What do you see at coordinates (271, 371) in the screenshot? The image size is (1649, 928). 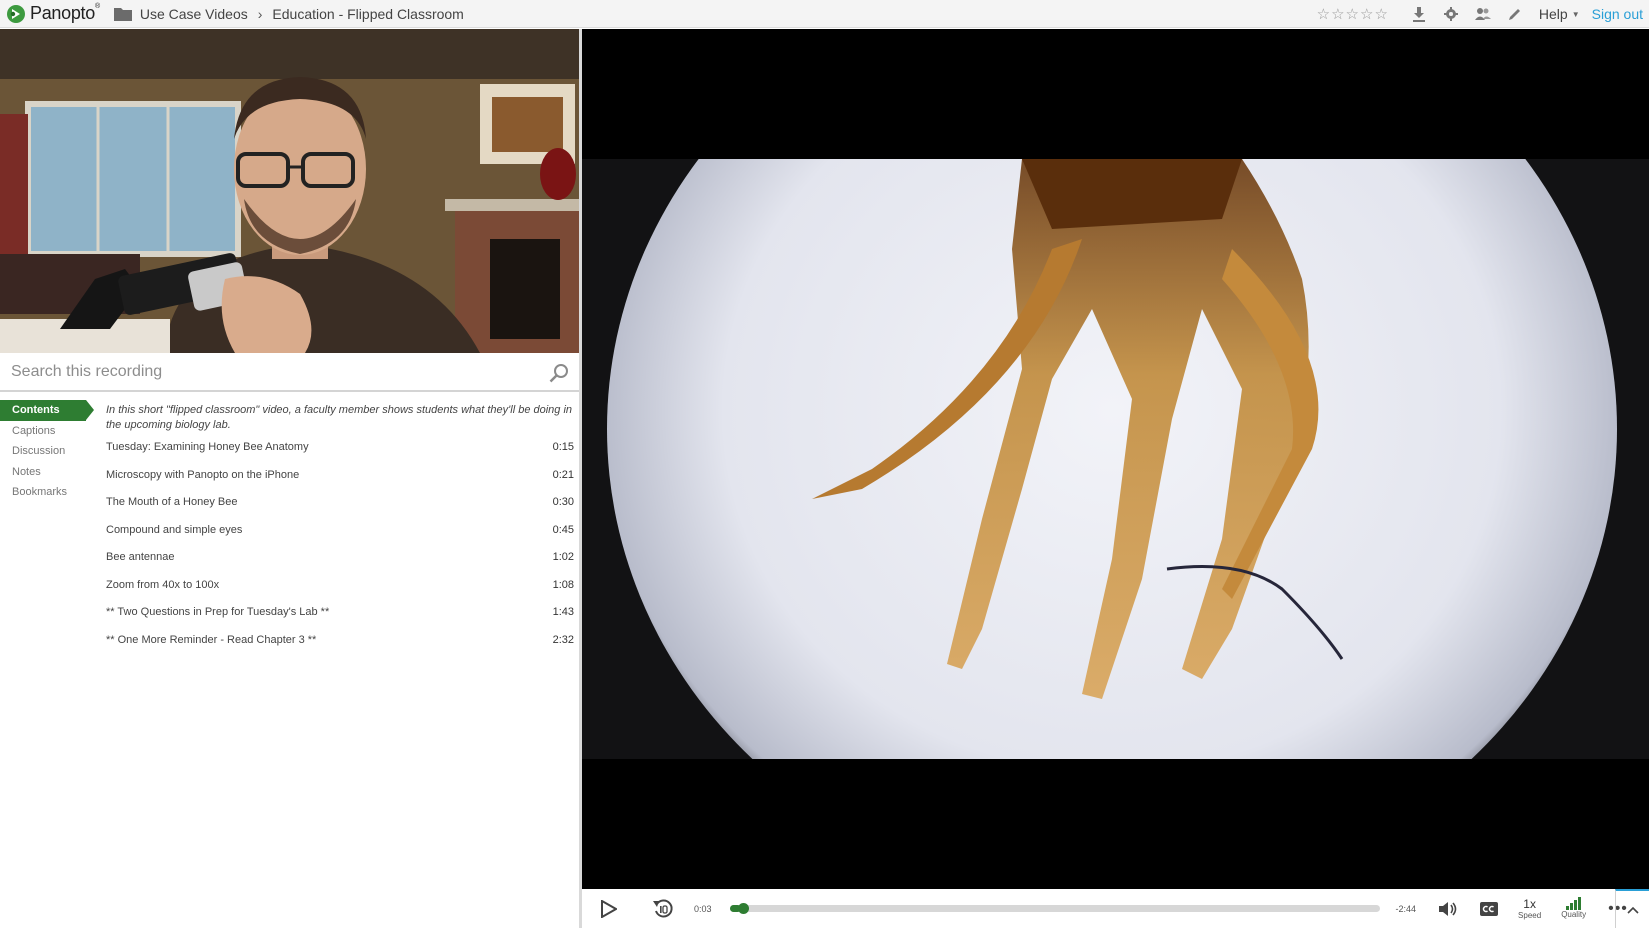 I see `search-recording-input` at bounding box center [271, 371].